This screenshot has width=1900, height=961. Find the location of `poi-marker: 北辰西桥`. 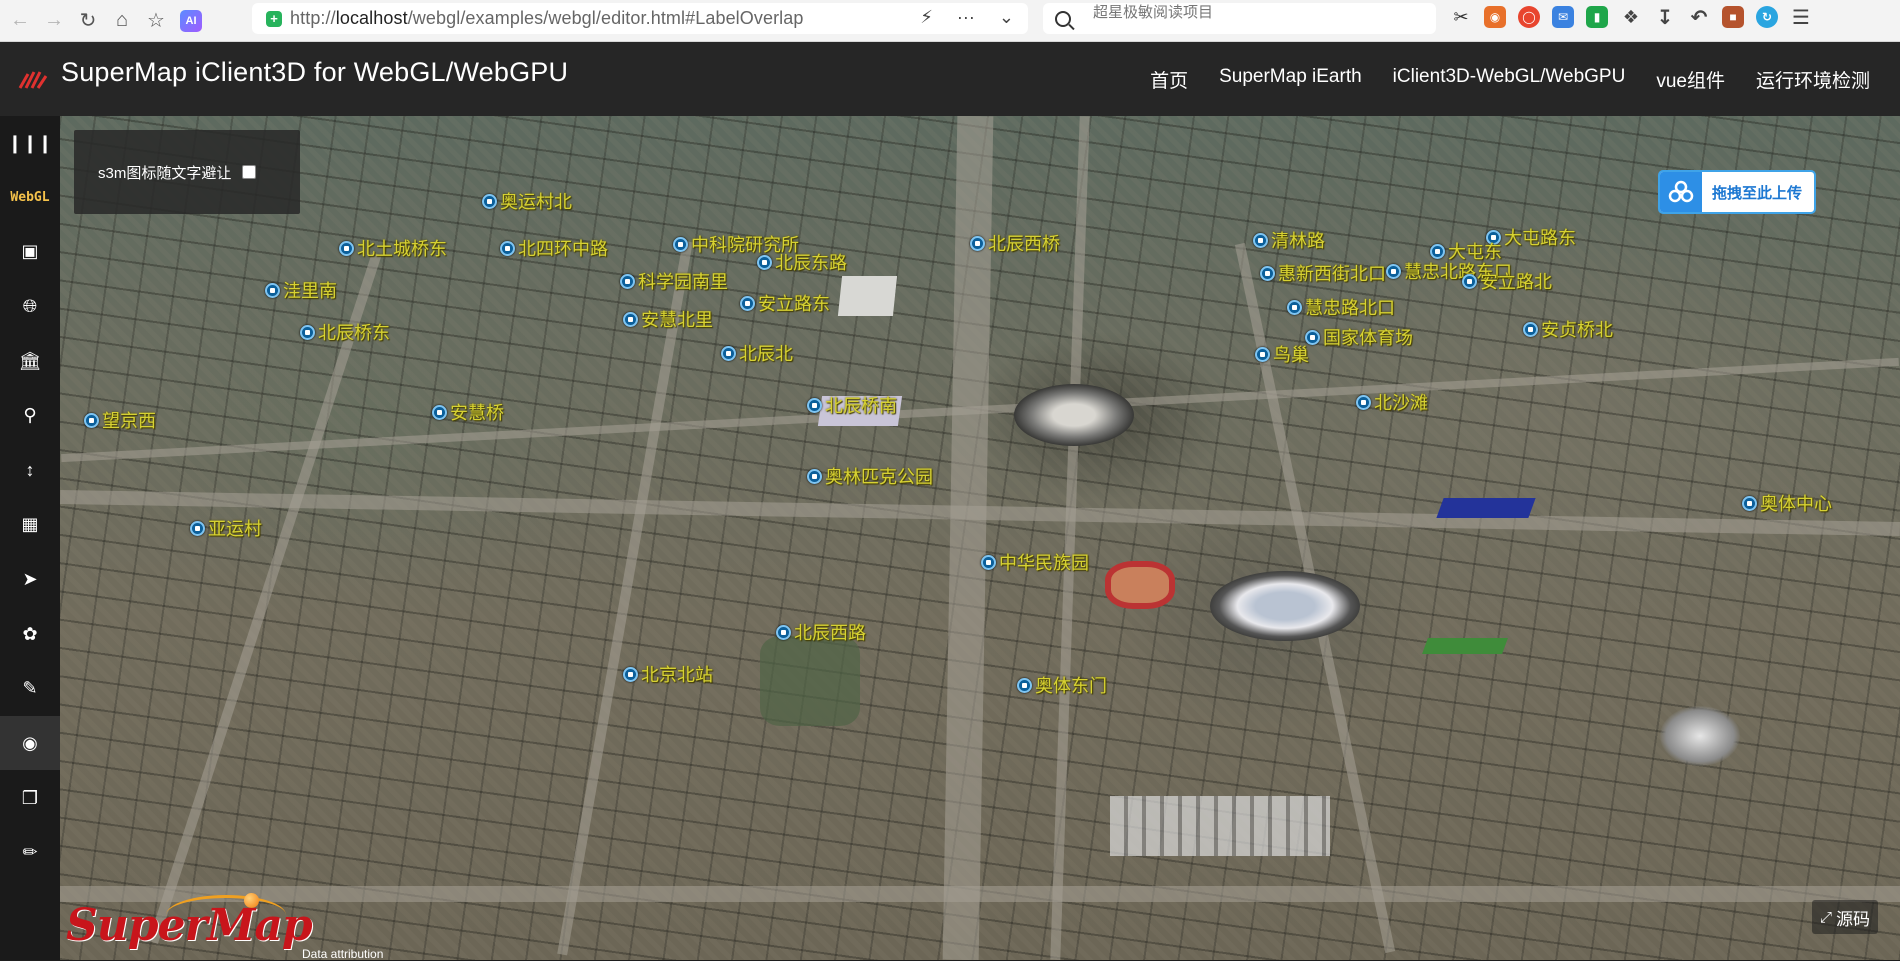

poi-marker: 北辰西桥 is located at coordinates (1015, 243).